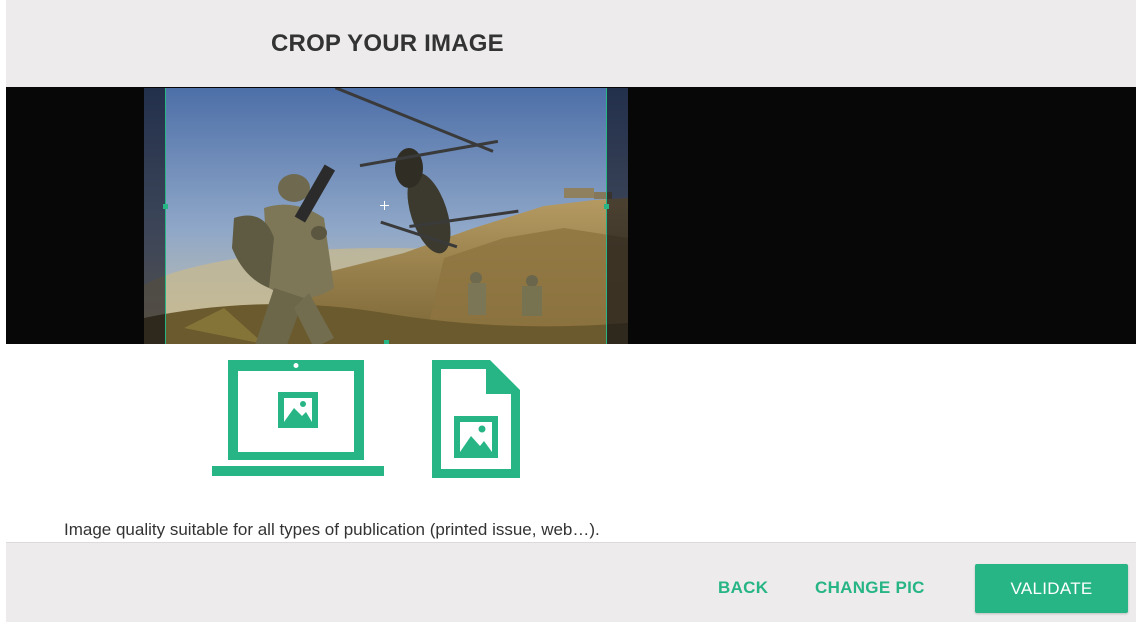  I want to click on validate-button: VALIDATE, so click(1051, 588).